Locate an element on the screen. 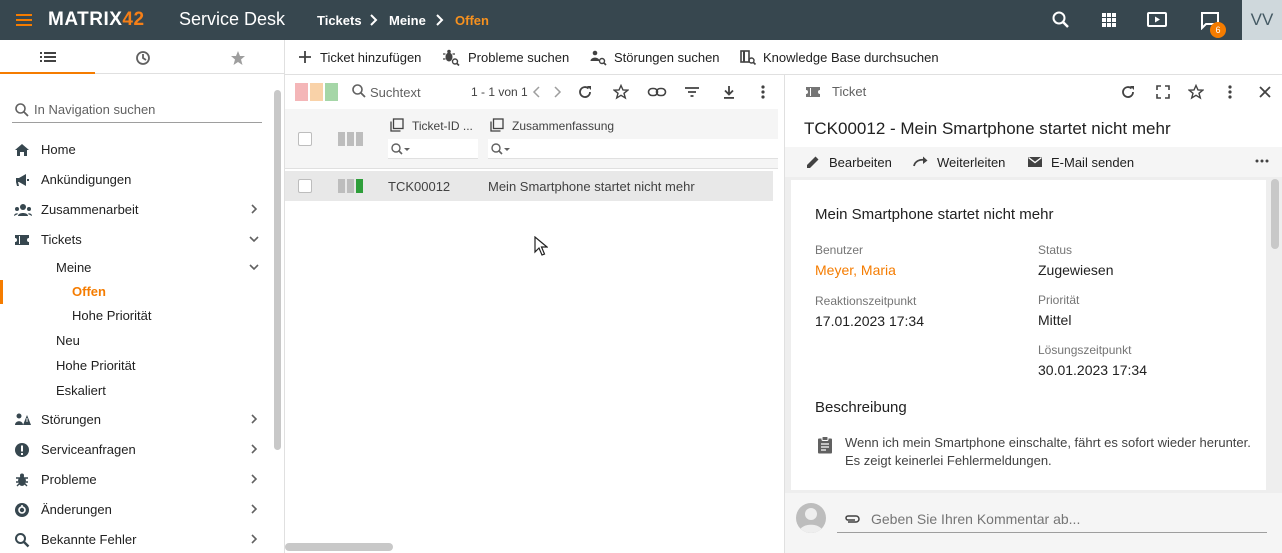  nav-item-home: Home is located at coordinates (136, 150).